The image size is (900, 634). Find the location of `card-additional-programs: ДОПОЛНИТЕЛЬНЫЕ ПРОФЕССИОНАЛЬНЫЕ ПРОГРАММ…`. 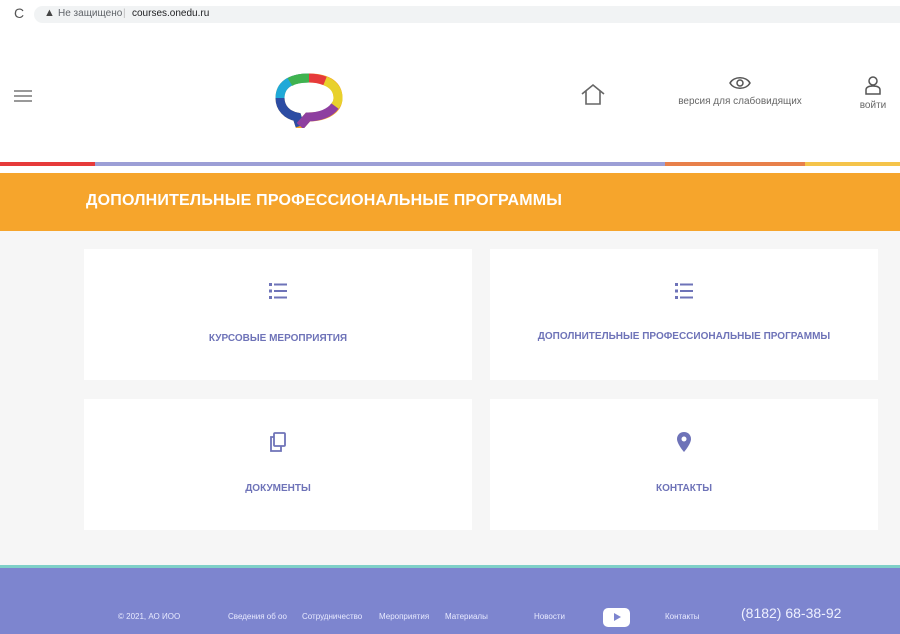

card-additional-programs: ДОПОЛНИТЕЛЬНЫЕ ПРОФЕССИОНАЛЬНЫЕ ПРОГРАММ… is located at coordinates (684, 314).